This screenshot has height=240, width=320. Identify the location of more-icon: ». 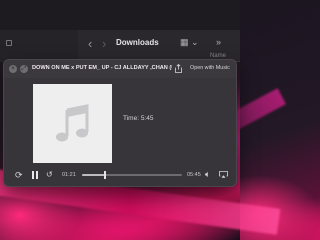
(218, 42).